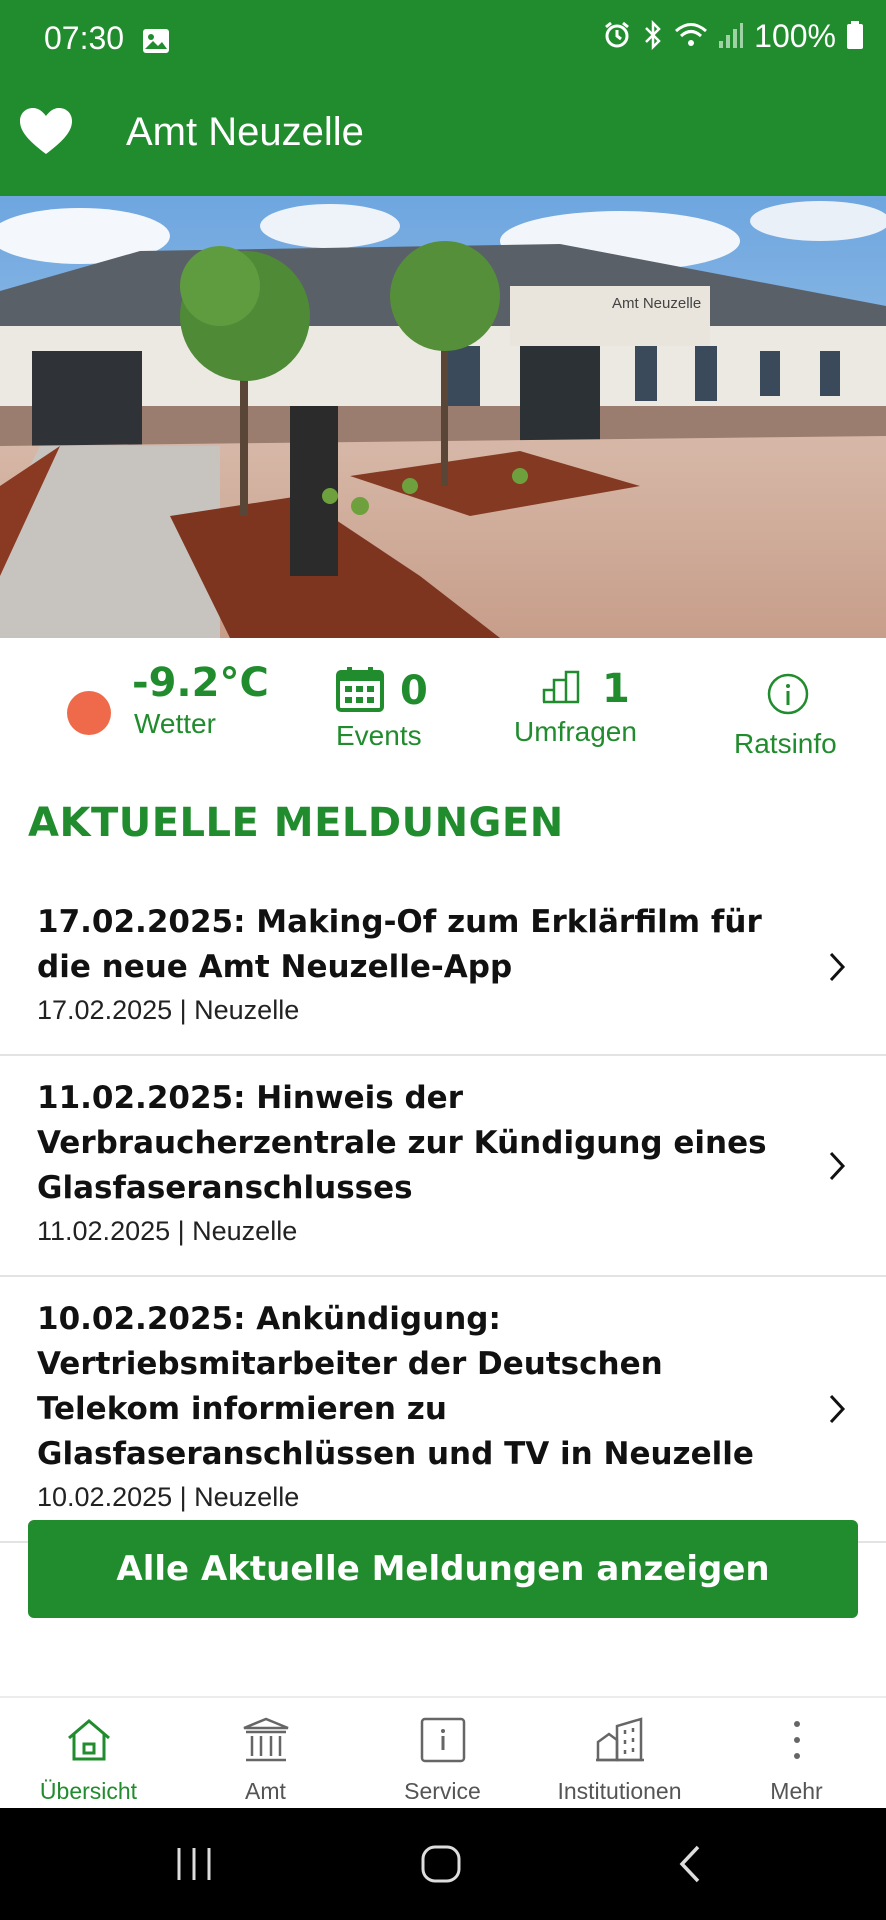  What do you see at coordinates (88, 1791) in the screenshot?
I see `nav-label: Übersicht` at bounding box center [88, 1791].